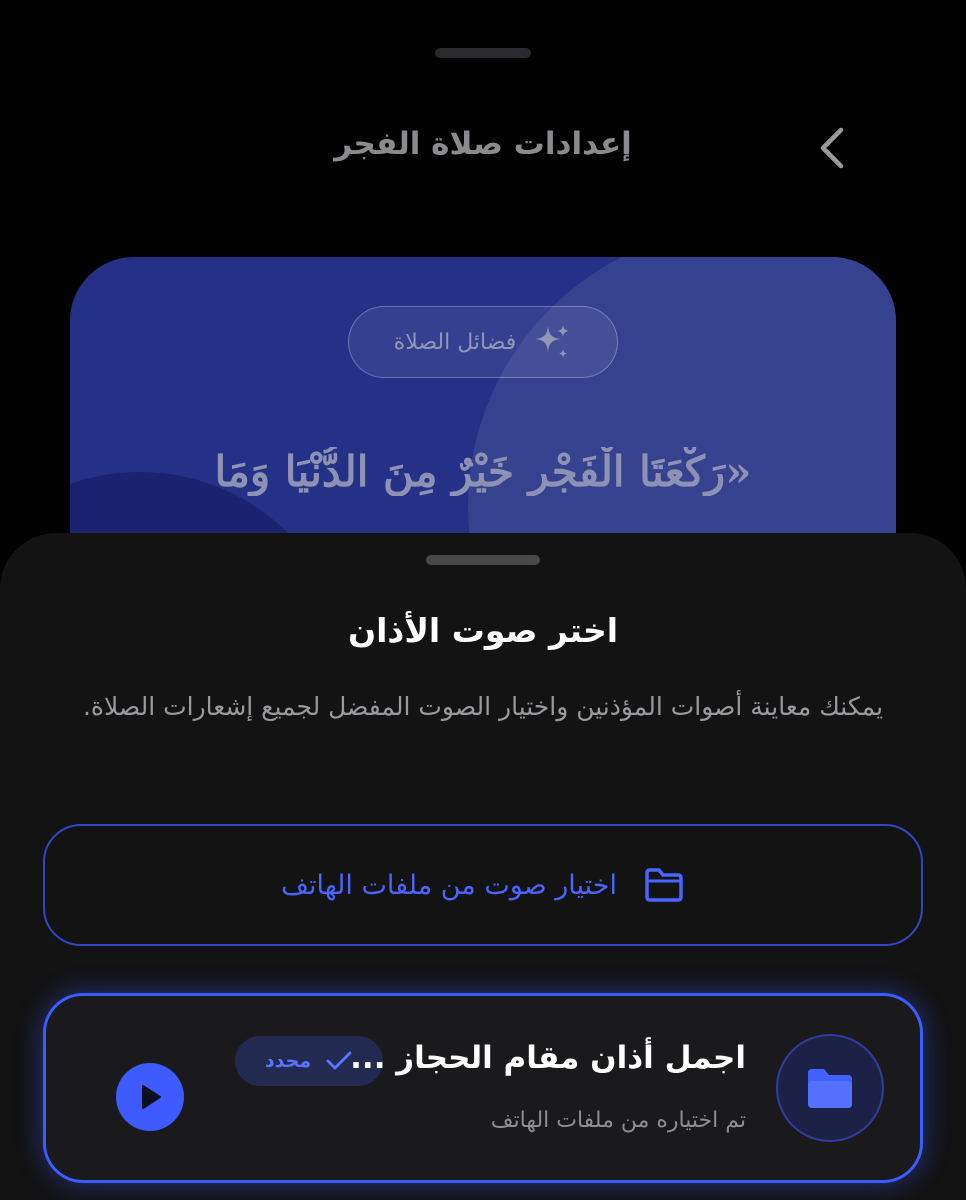  What do you see at coordinates (449, 885) in the screenshot?
I see `pick-from-phone-label: اختيار صوت من ملفات الهاتف` at bounding box center [449, 885].